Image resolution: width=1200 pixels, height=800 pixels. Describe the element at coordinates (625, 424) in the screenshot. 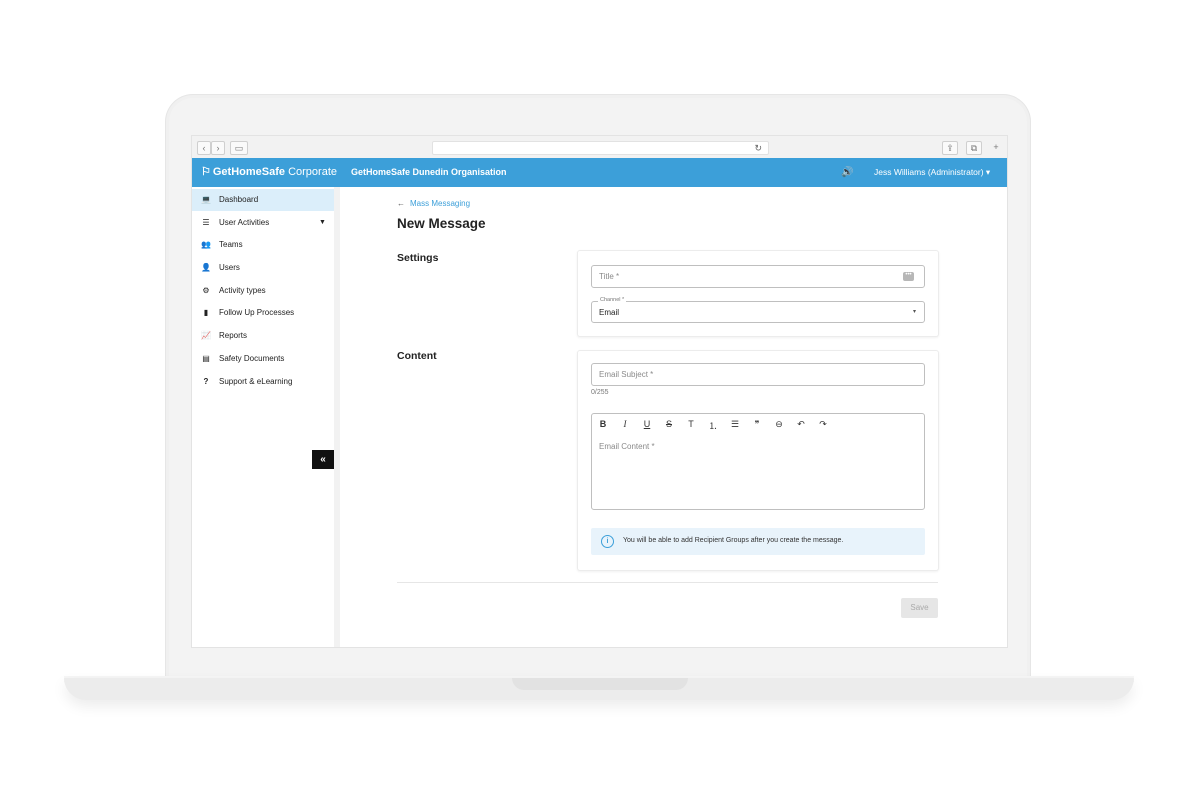

I see `italic-icon: I` at that location.